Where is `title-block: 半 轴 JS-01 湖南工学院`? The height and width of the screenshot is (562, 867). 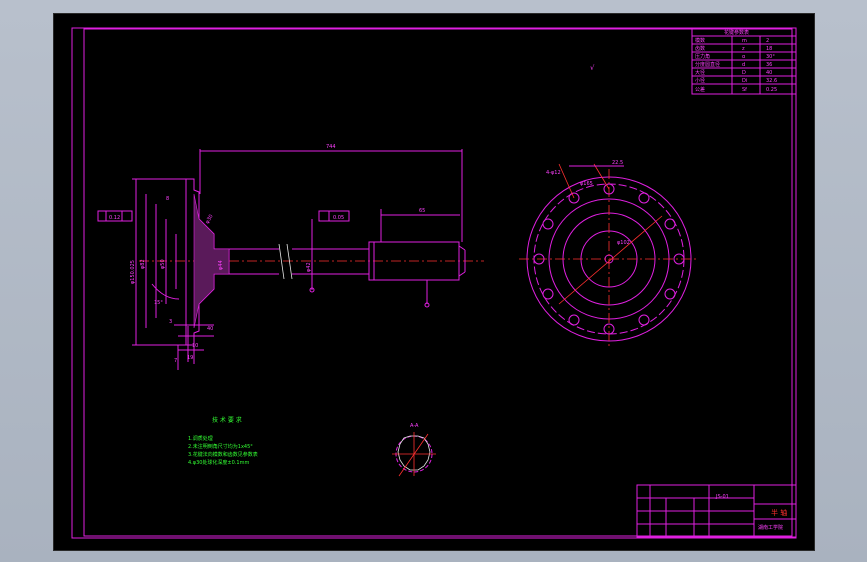
title-block: 半 轴 JS-01 湖南工学院 is located at coordinates (716, 511).